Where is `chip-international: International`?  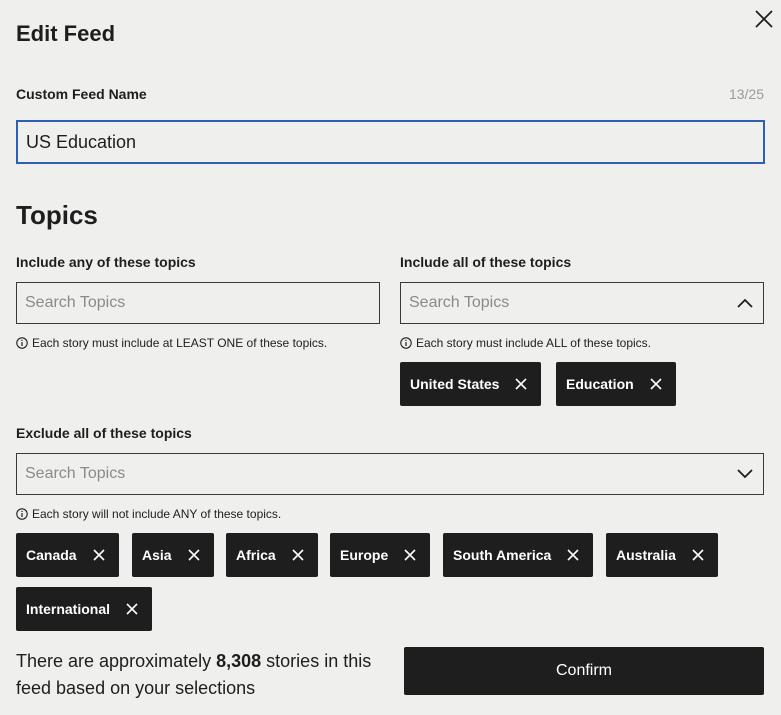
chip-international: International is located at coordinates (84, 609).